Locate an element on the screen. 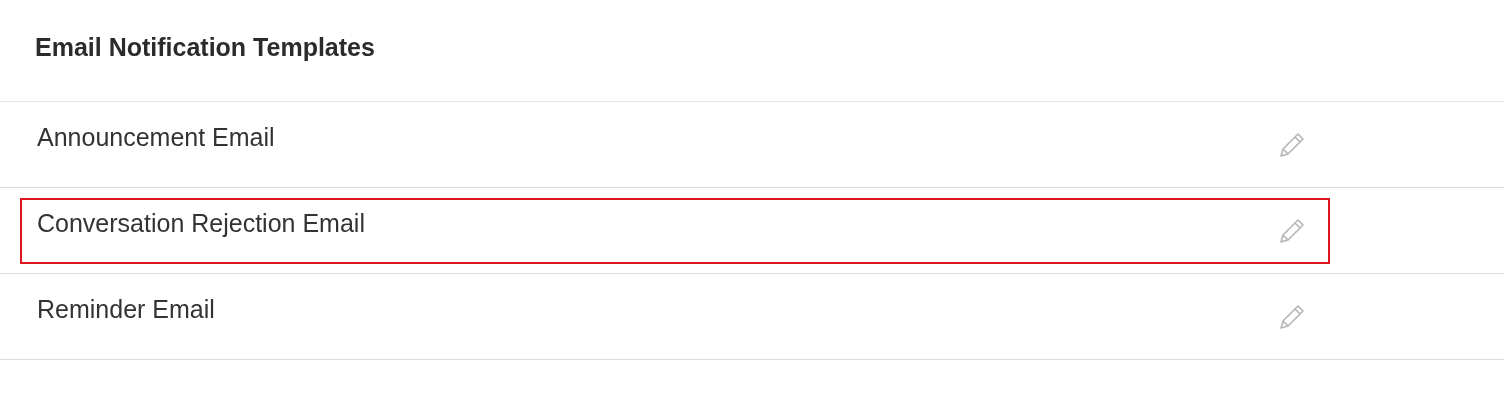 The height and width of the screenshot is (404, 1504). section-title: Email Notification Templates is located at coordinates (205, 47).